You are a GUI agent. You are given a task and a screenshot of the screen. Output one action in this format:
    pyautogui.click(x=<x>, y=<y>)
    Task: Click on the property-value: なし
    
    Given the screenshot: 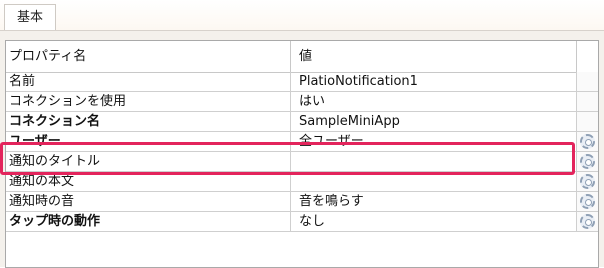 What is the action you would take?
    pyautogui.click(x=434, y=221)
    